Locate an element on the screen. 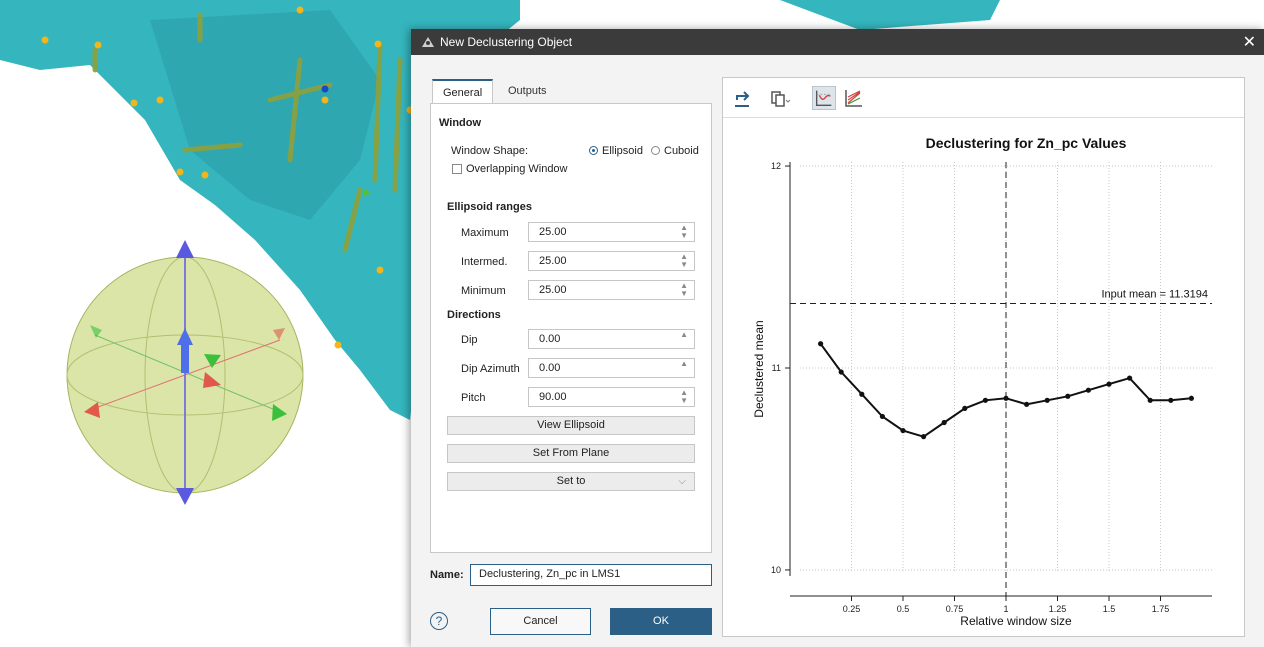 This screenshot has height=647, width=1264. ellipsoid-ranges-heading: Ellipsoid ranges is located at coordinates (489, 207).